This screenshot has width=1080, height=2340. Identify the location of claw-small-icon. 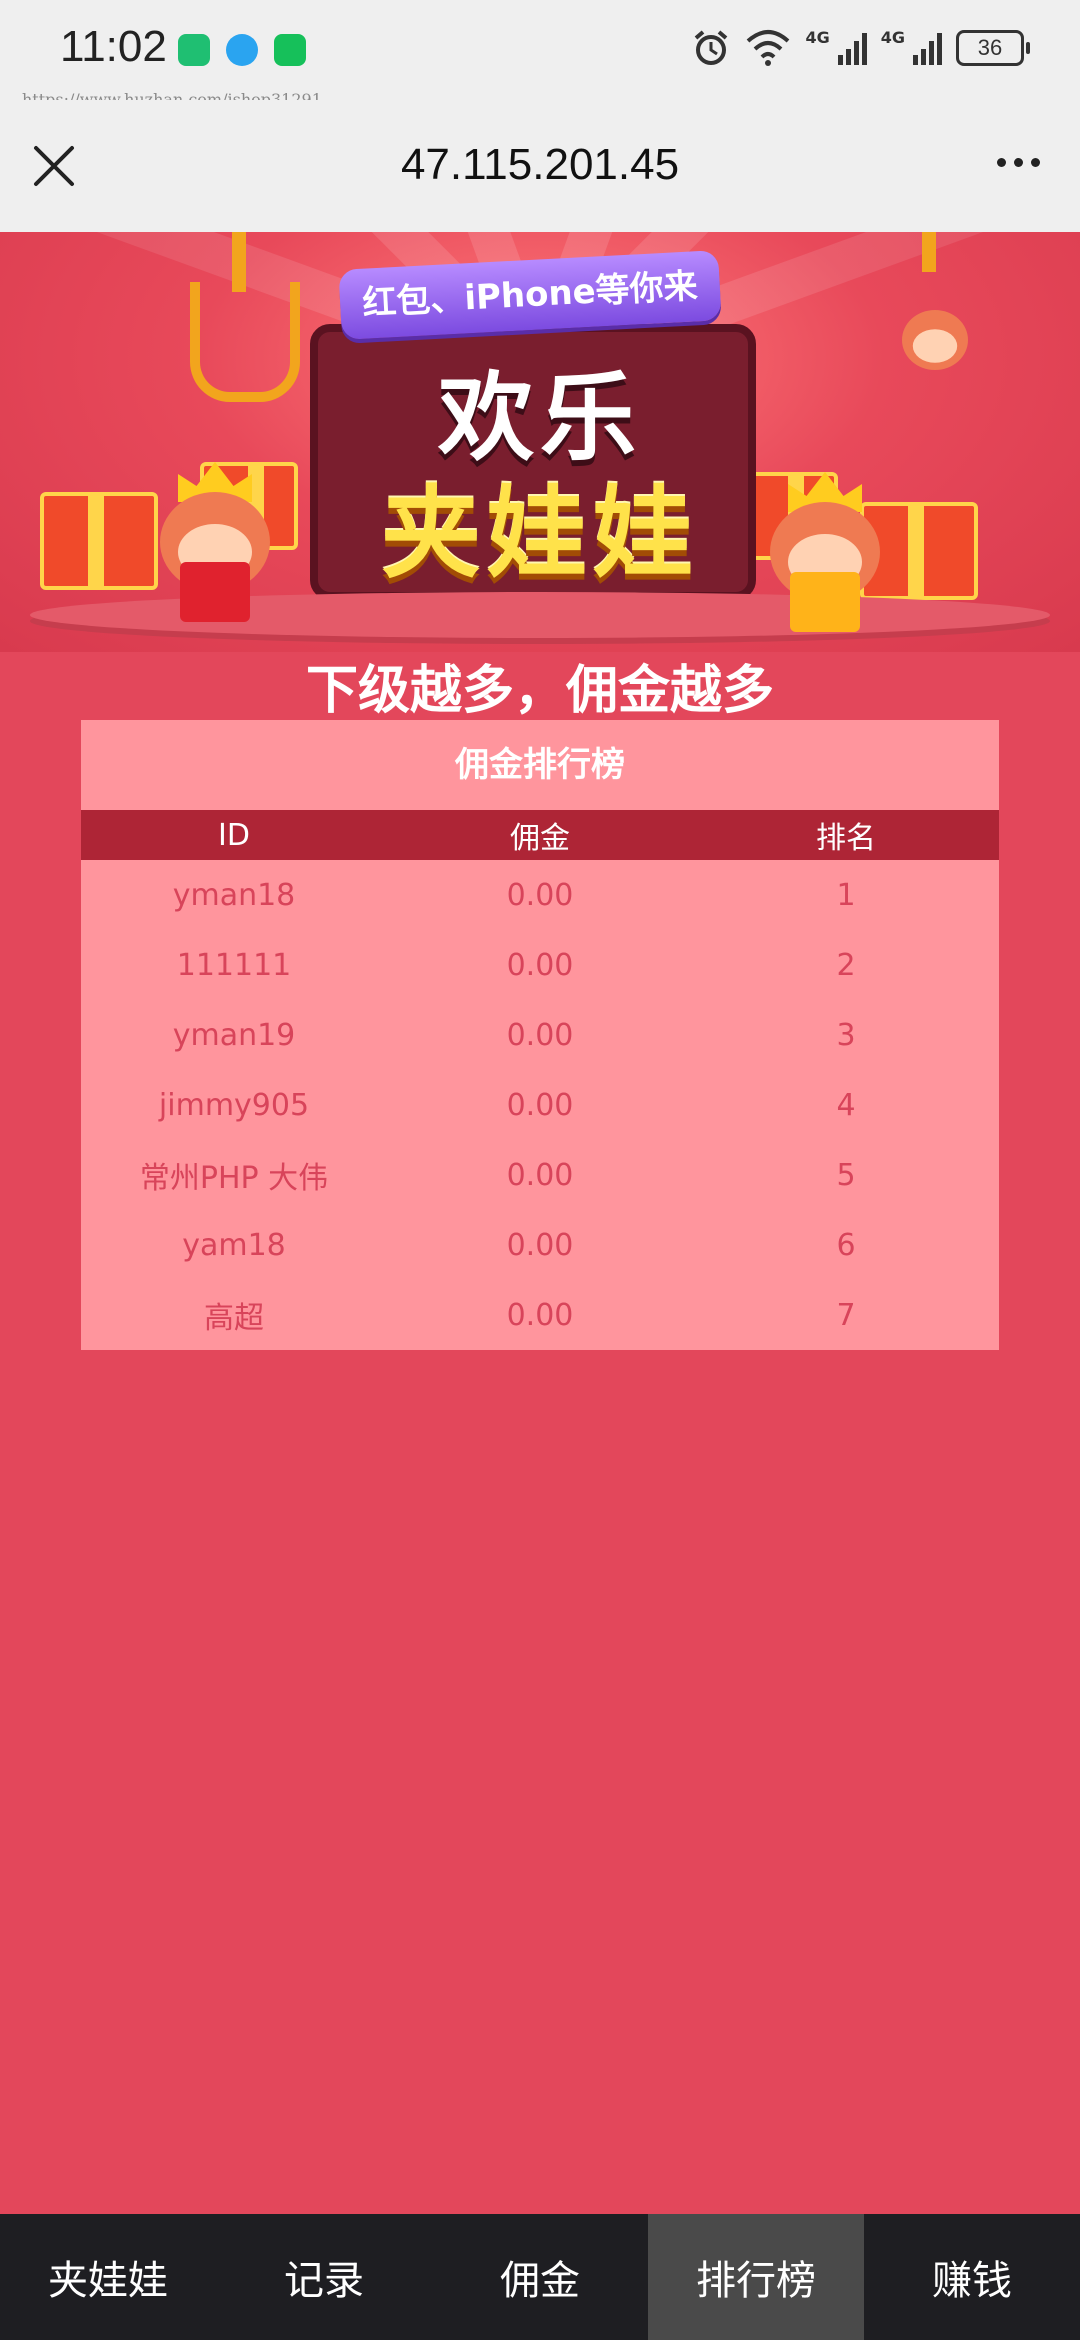
(929, 252).